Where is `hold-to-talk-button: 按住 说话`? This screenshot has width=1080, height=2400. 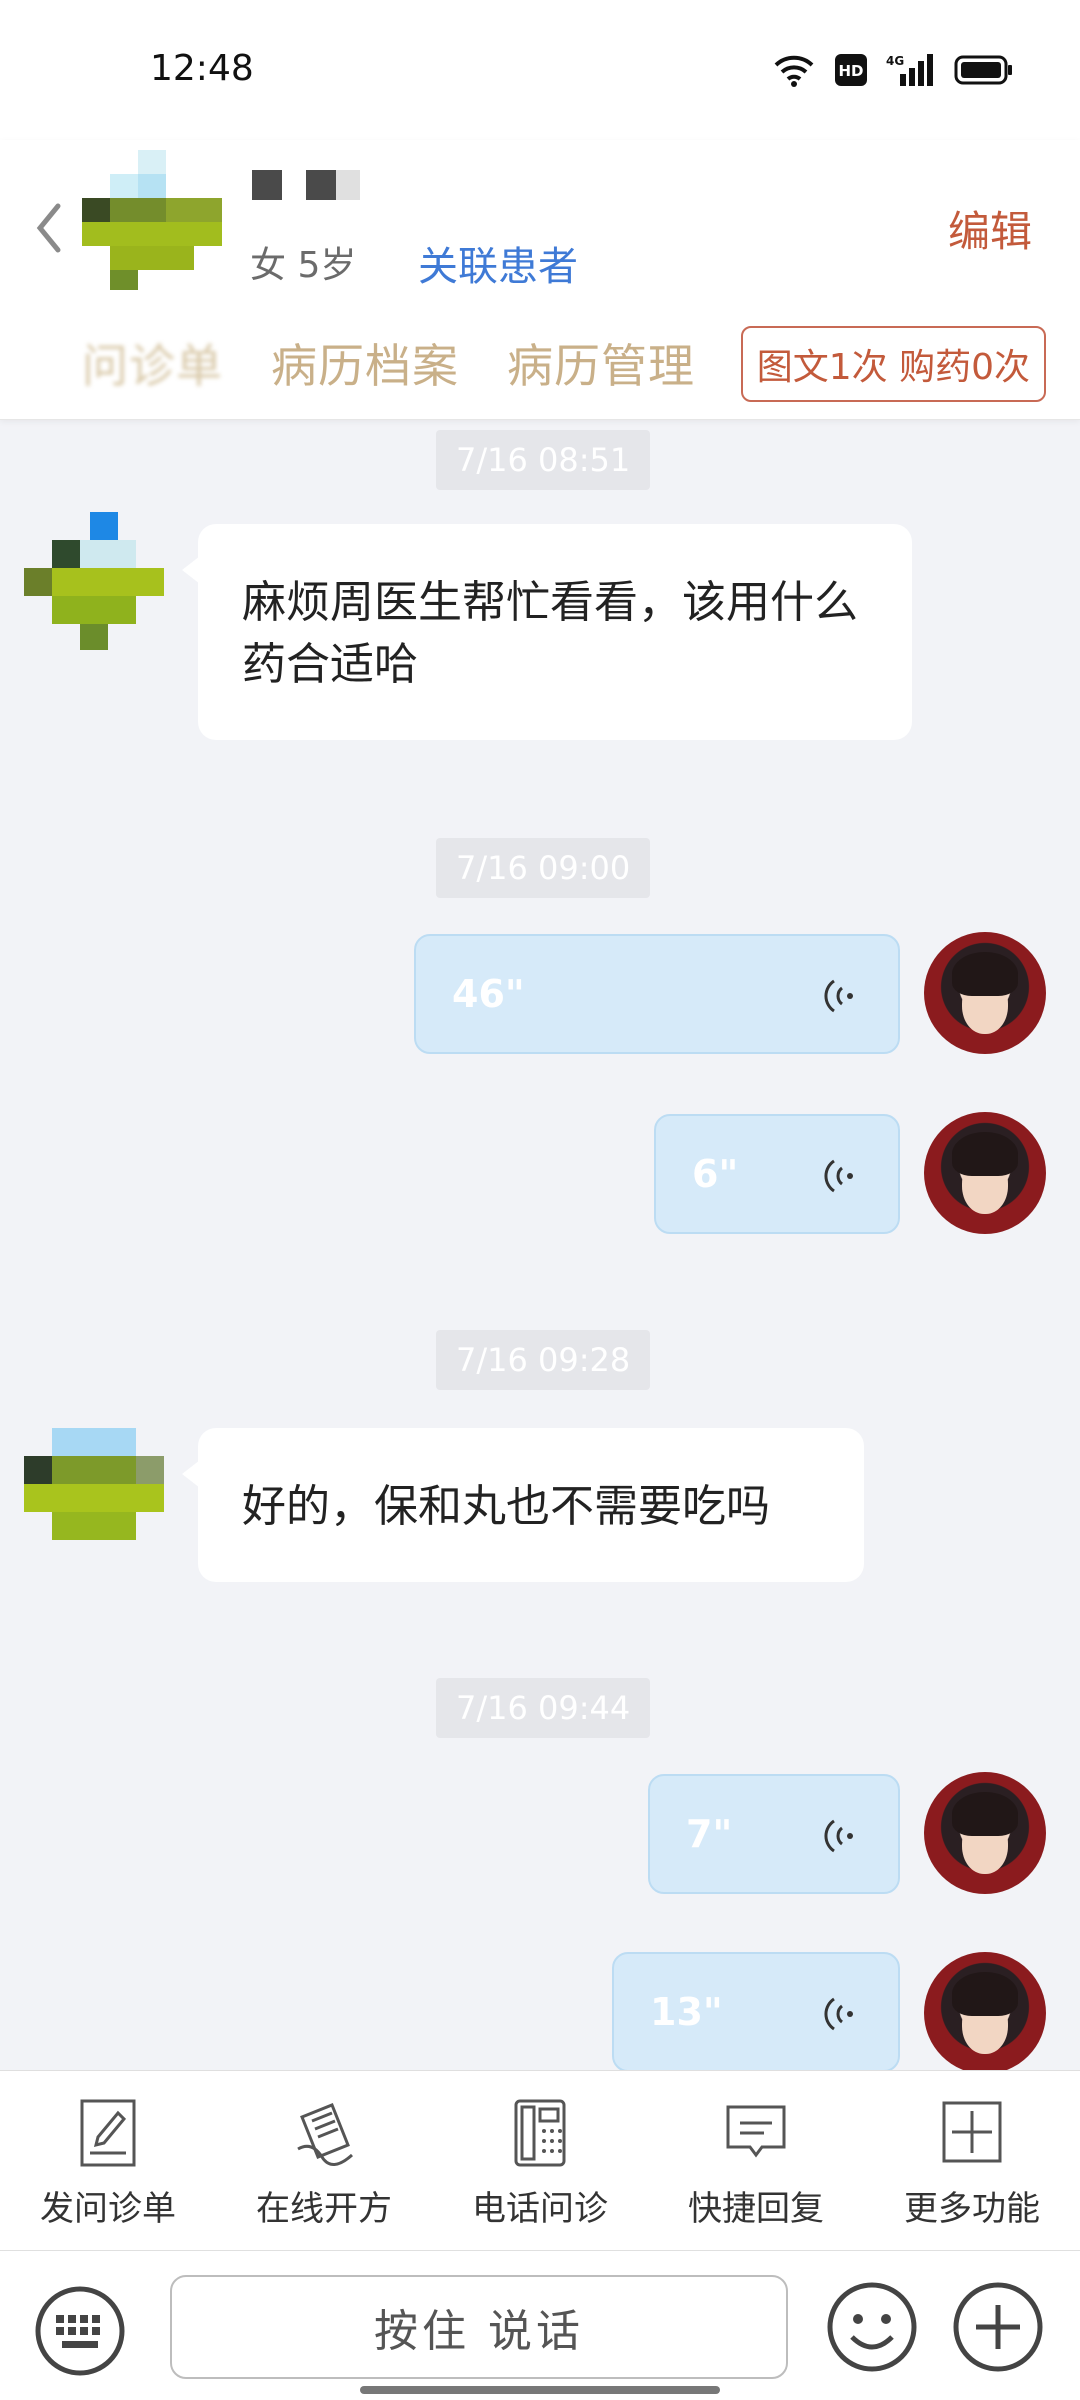 hold-to-talk-button: 按住 说话 is located at coordinates (479, 2327).